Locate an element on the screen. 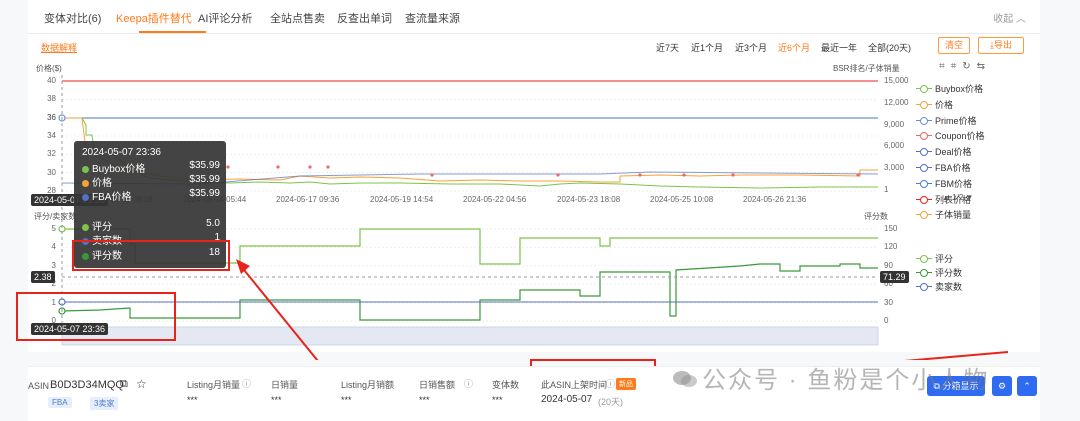 Image resolution: width=1080 pixels, height=421 pixels. legend-label: Buybox价格 is located at coordinates (959, 89).